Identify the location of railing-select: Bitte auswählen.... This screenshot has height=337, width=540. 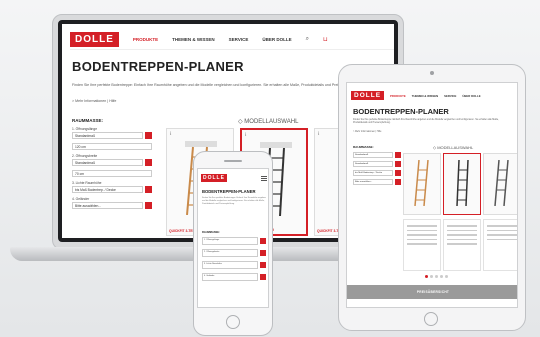
(107, 205).